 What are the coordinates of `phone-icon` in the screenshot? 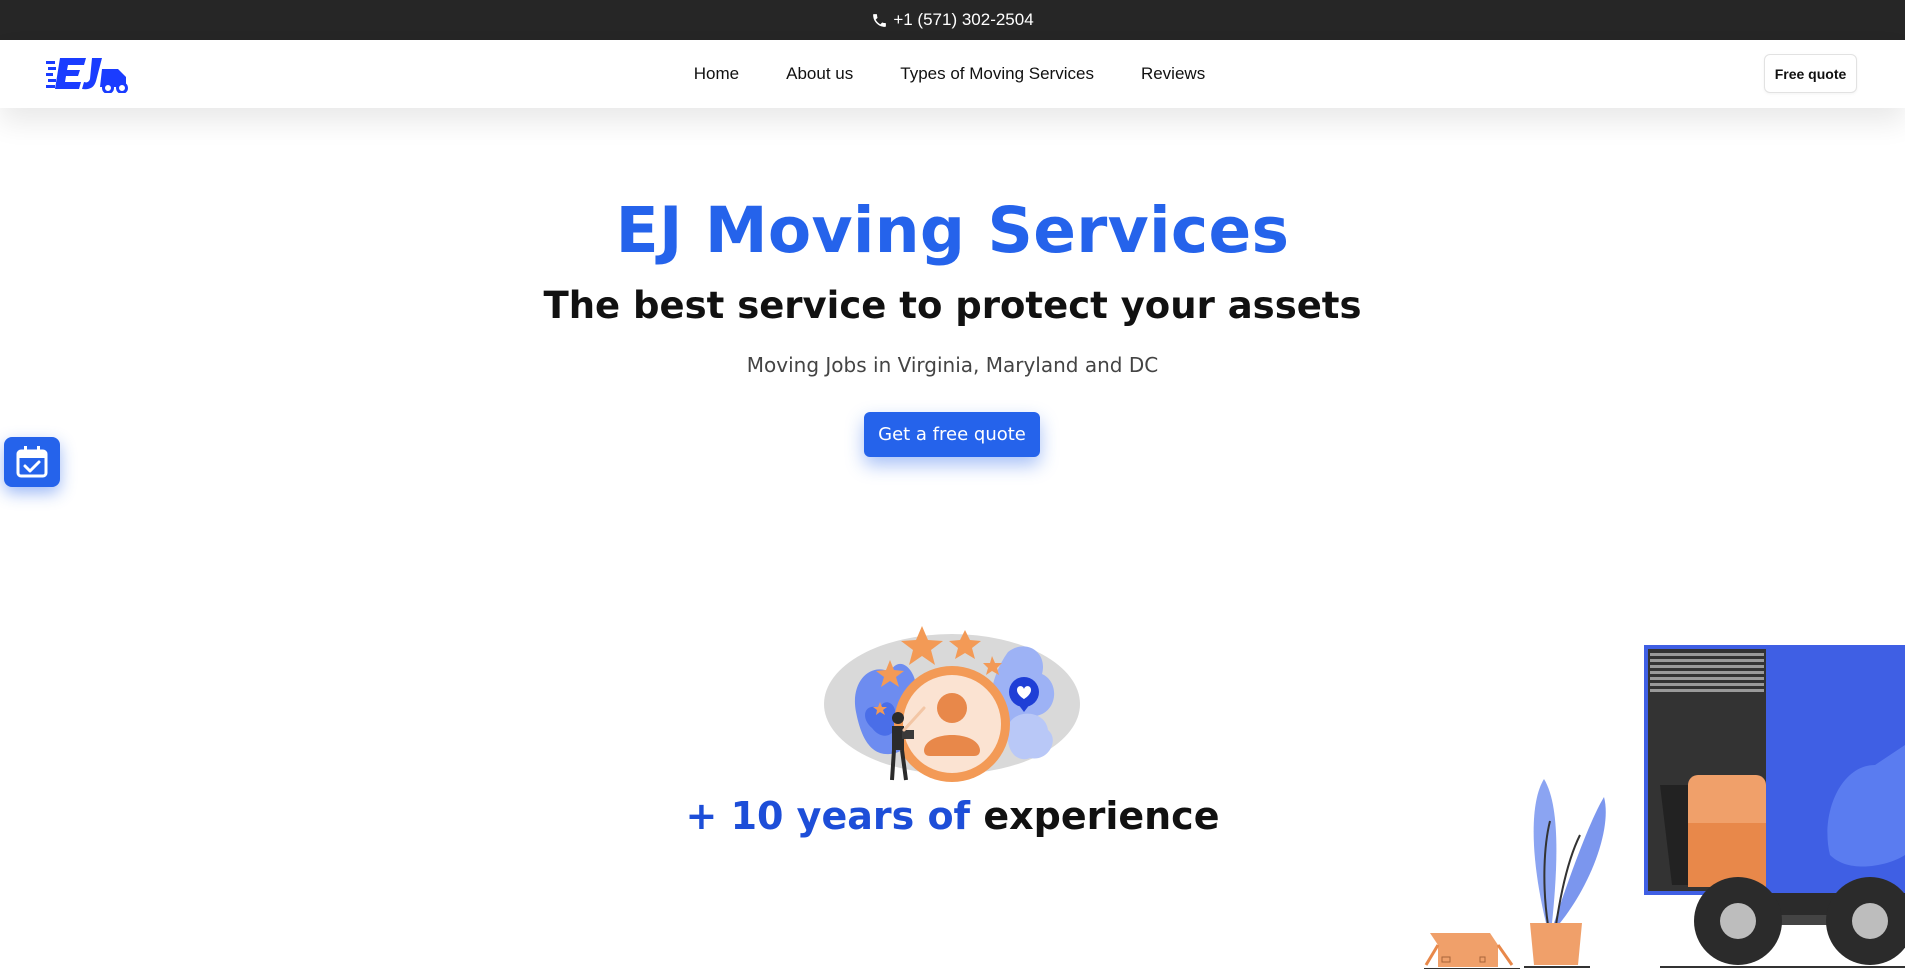 It's located at (880, 20).